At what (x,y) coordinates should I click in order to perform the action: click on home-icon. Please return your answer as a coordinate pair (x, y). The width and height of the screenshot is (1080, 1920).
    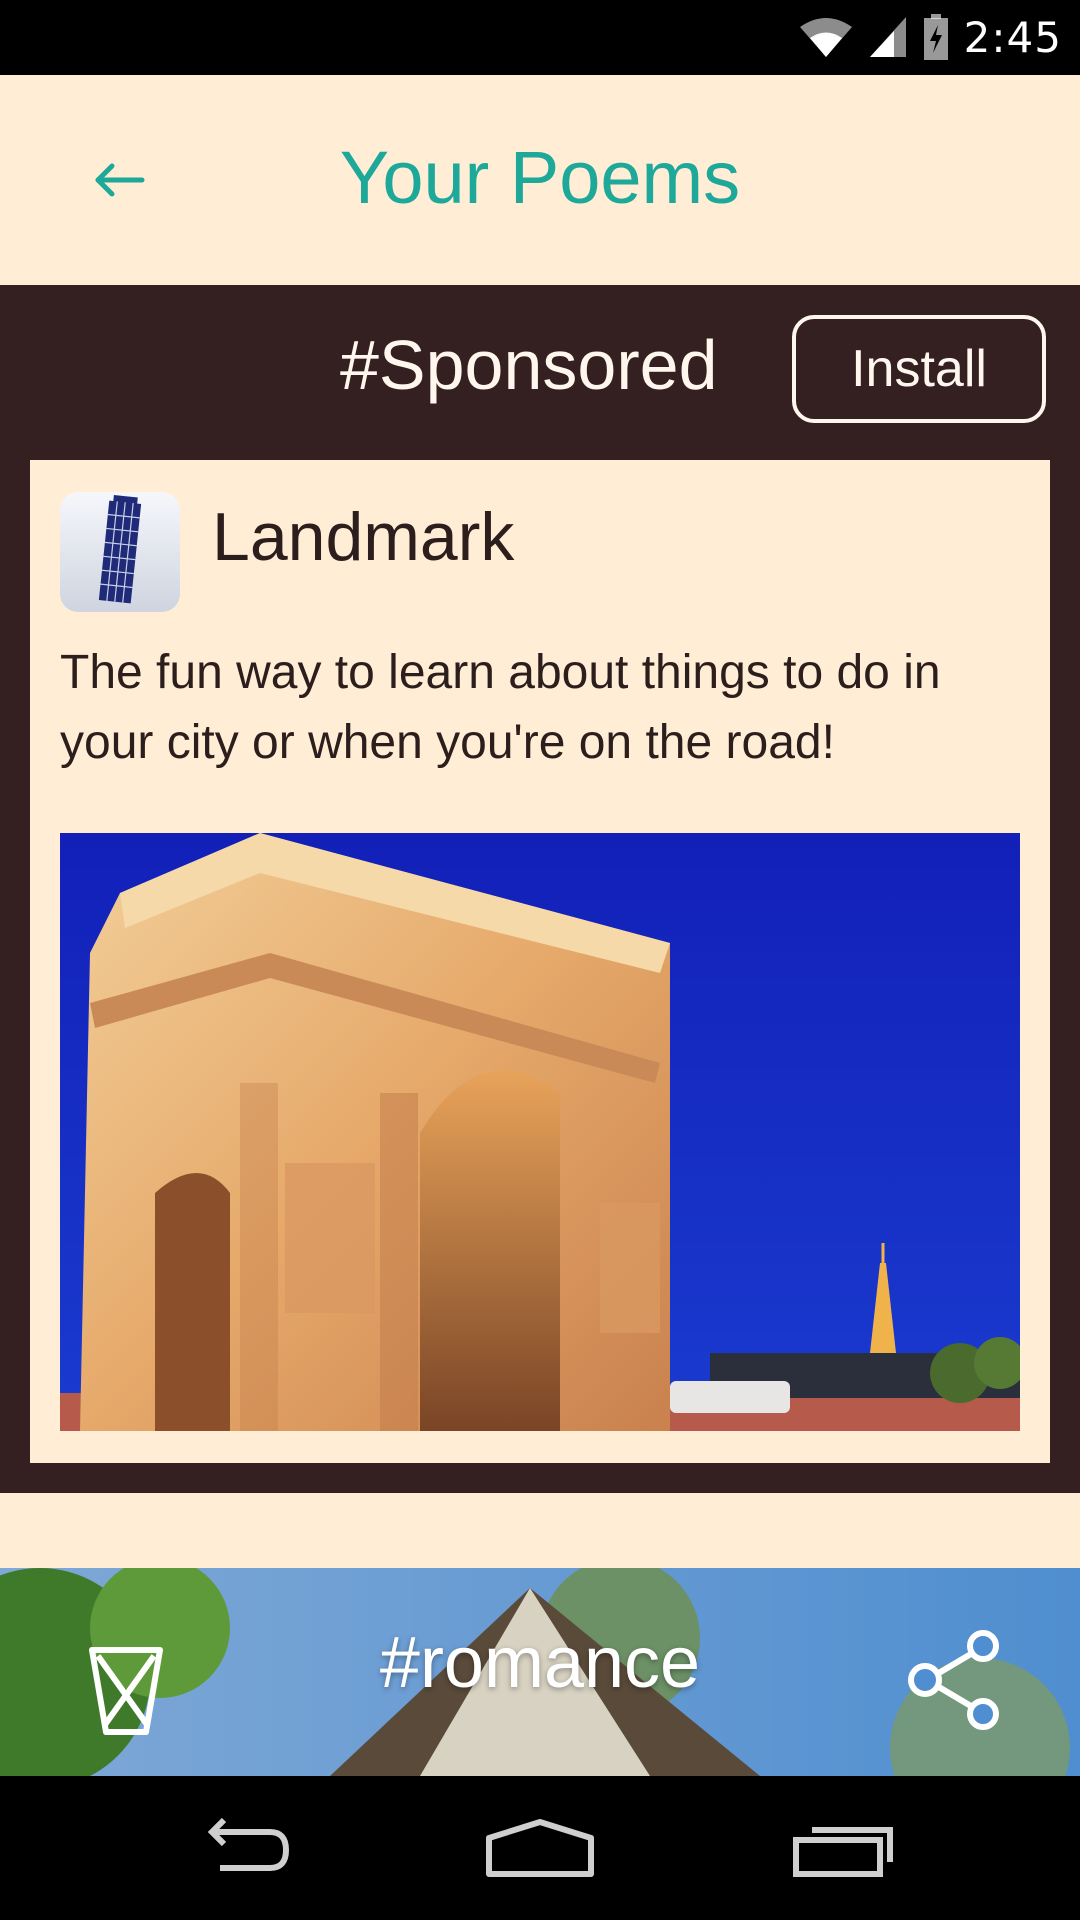
    Looking at the image, I should click on (540, 1848).